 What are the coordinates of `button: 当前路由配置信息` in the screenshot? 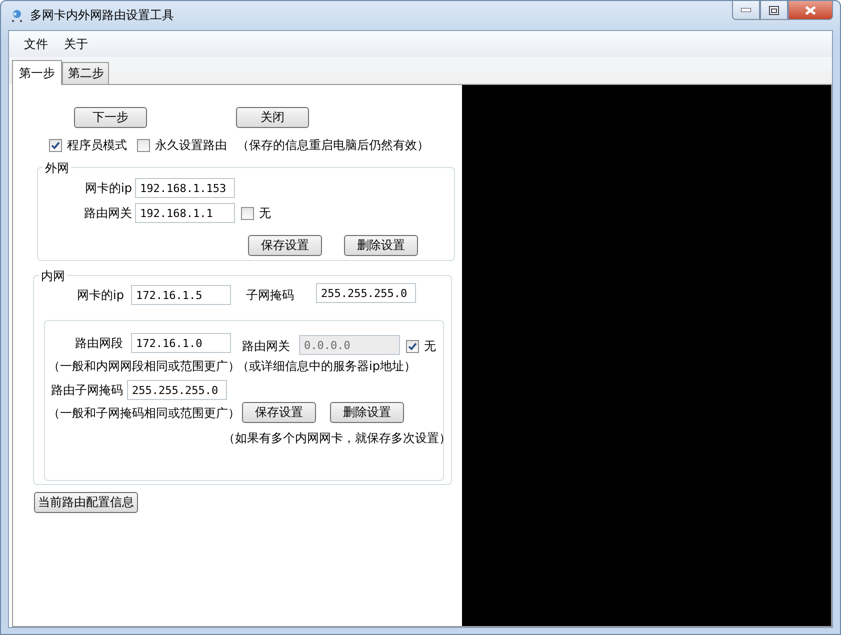 It's located at (86, 502).